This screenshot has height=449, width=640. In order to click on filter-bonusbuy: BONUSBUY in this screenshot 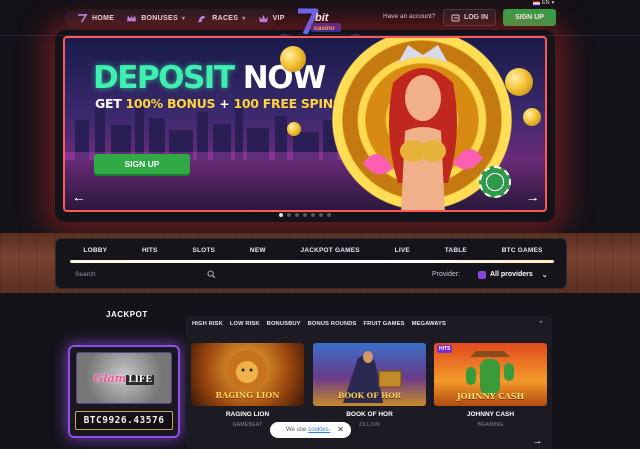, I will do `click(284, 324)`.